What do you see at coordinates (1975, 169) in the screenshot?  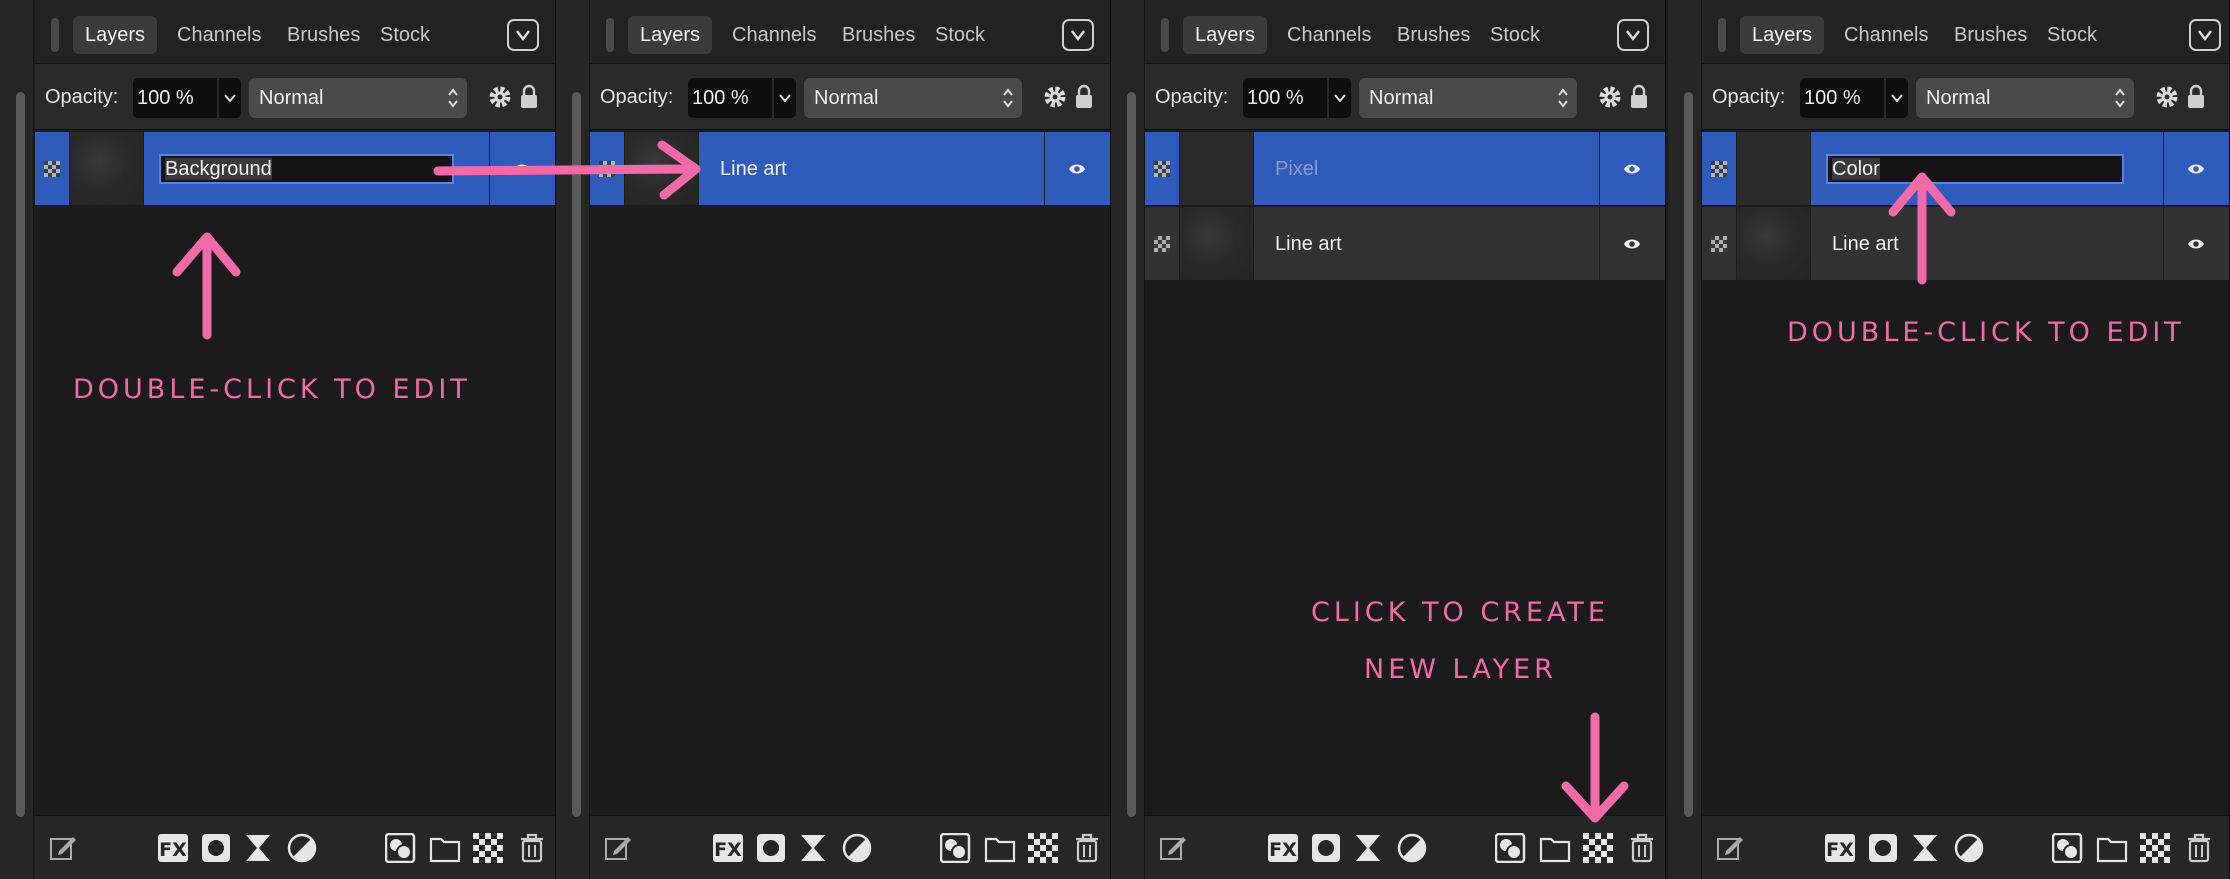 I see `layer-name-input: Color` at bounding box center [1975, 169].